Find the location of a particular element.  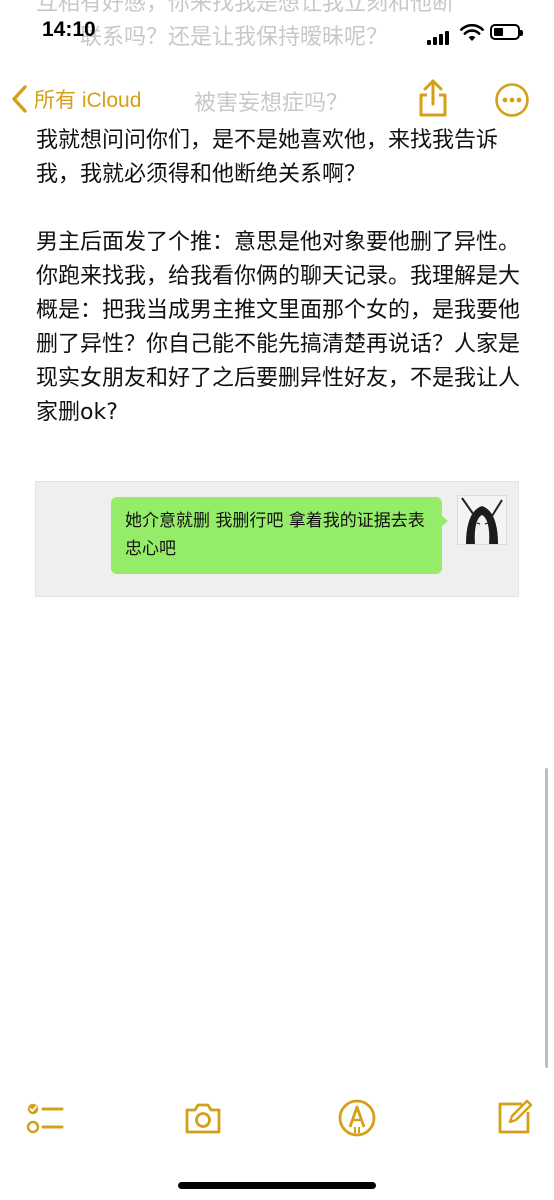

navigation-bar: 所有 iCloud is located at coordinates (277, 101).